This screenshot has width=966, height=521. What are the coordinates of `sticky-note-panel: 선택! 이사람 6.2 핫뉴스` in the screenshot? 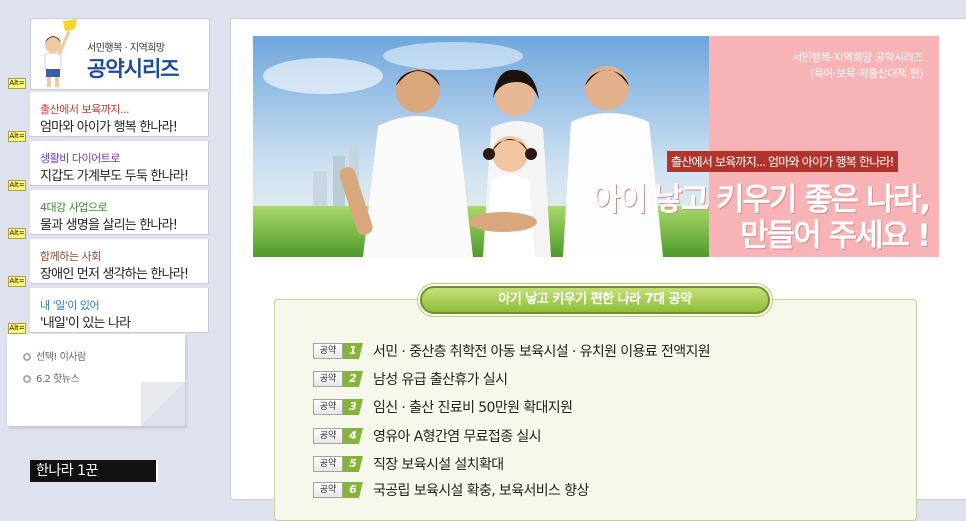 It's located at (96, 380).